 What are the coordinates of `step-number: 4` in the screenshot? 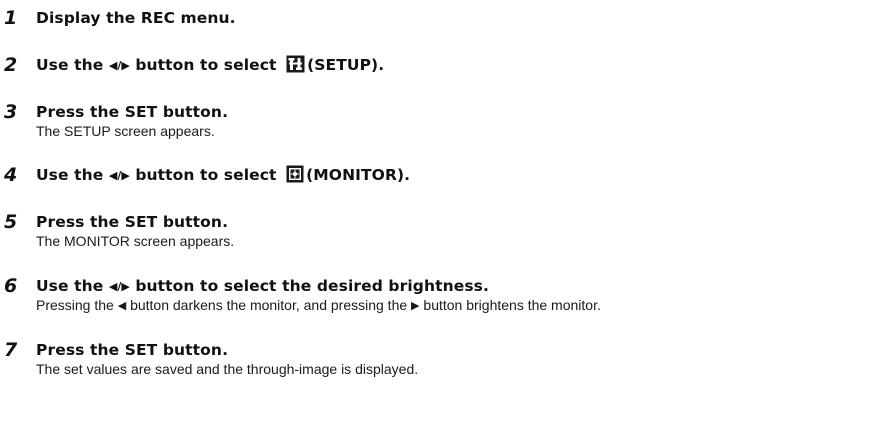 It's located at (11, 175).